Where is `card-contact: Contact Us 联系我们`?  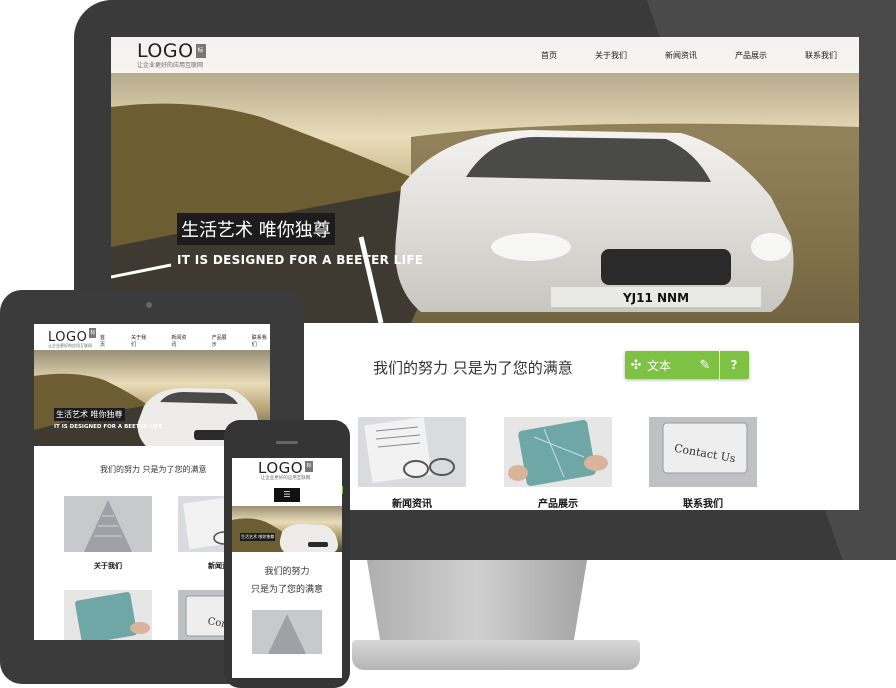
card-contact: Contact Us 联系我们 is located at coordinates (703, 463).